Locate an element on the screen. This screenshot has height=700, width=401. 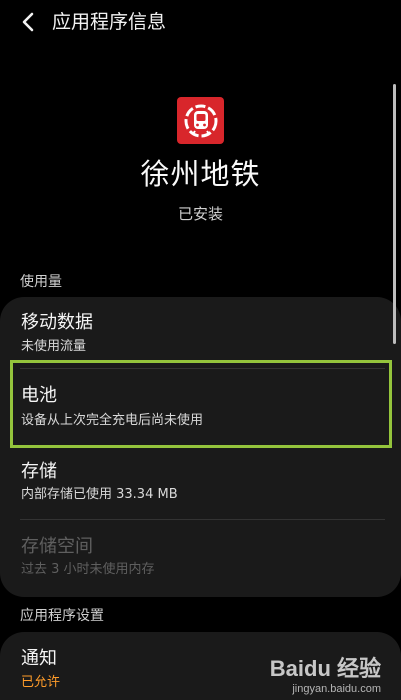
mobile-data-title: 移动数据 is located at coordinates (57, 322).